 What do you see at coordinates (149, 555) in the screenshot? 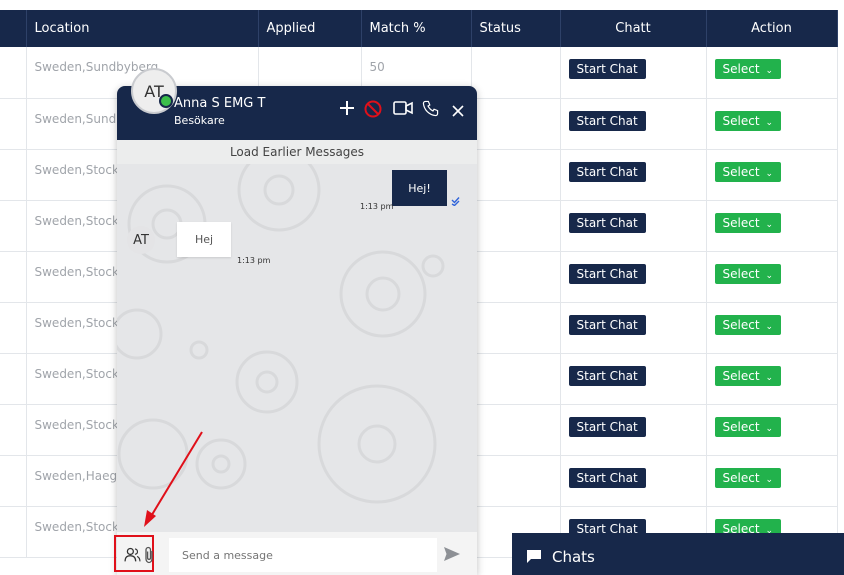
I see `attachment-icon` at bounding box center [149, 555].